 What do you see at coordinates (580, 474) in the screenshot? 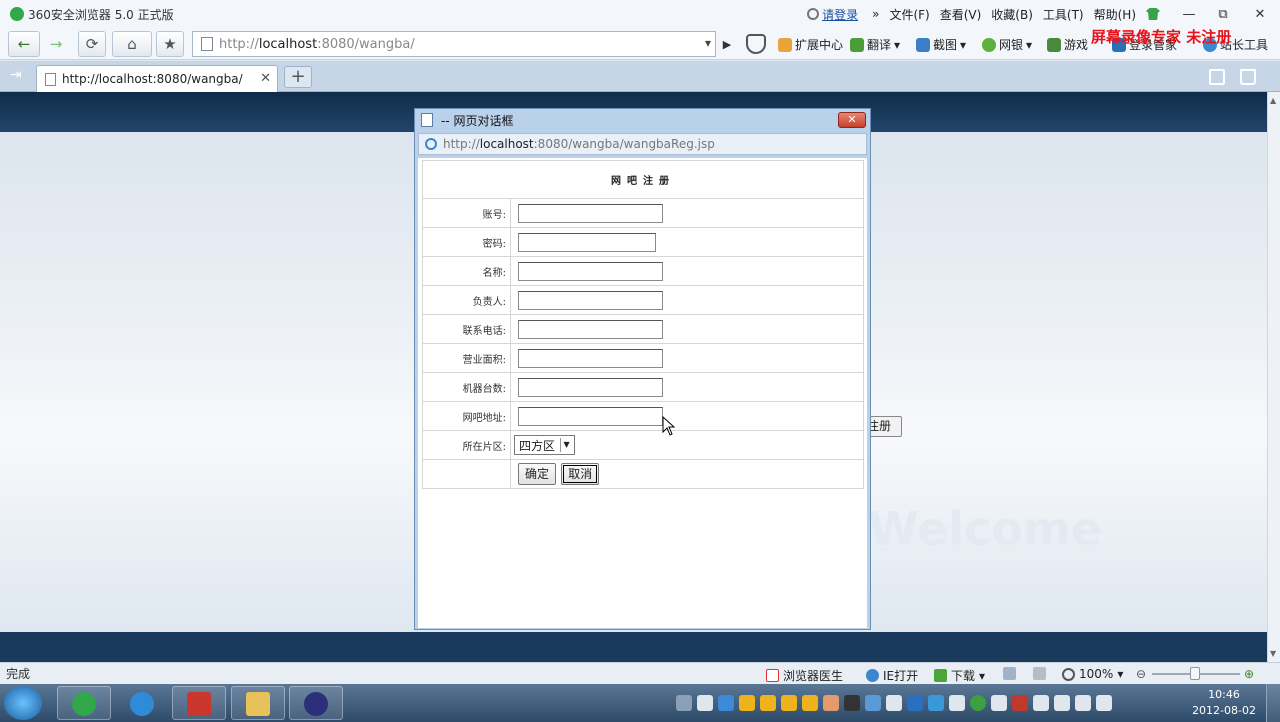
I see `cancel-button: 取消` at bounding box center [580, 474].